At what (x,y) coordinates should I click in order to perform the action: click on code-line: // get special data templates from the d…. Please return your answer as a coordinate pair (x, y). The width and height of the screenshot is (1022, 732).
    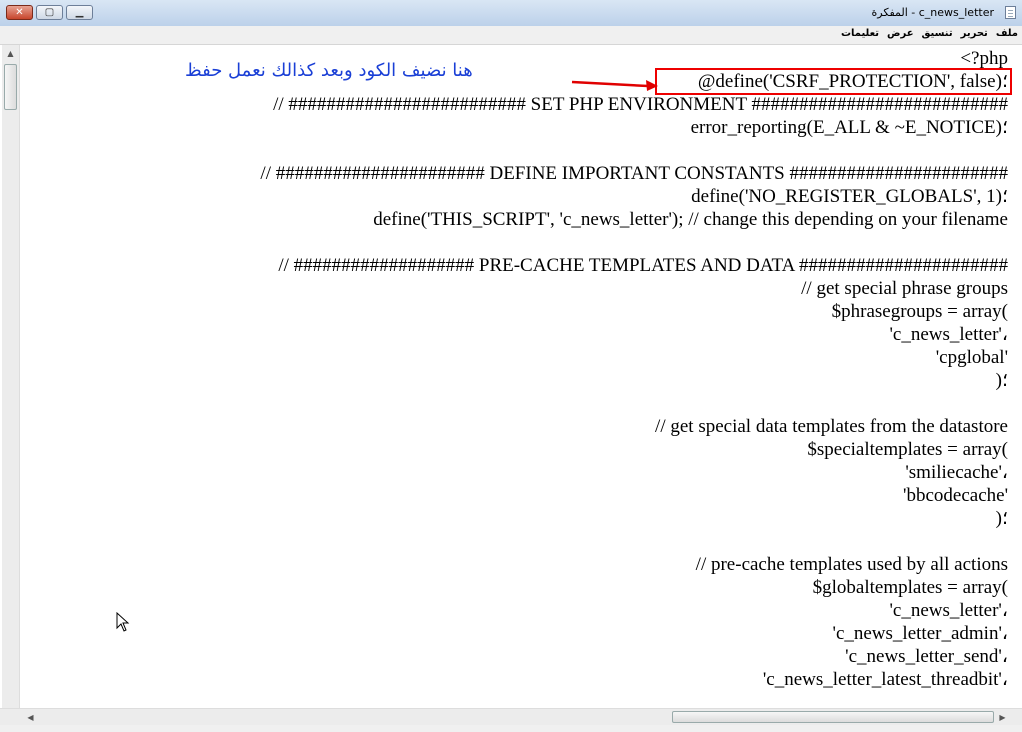
    Looking at the image, I should click on (831, 426).